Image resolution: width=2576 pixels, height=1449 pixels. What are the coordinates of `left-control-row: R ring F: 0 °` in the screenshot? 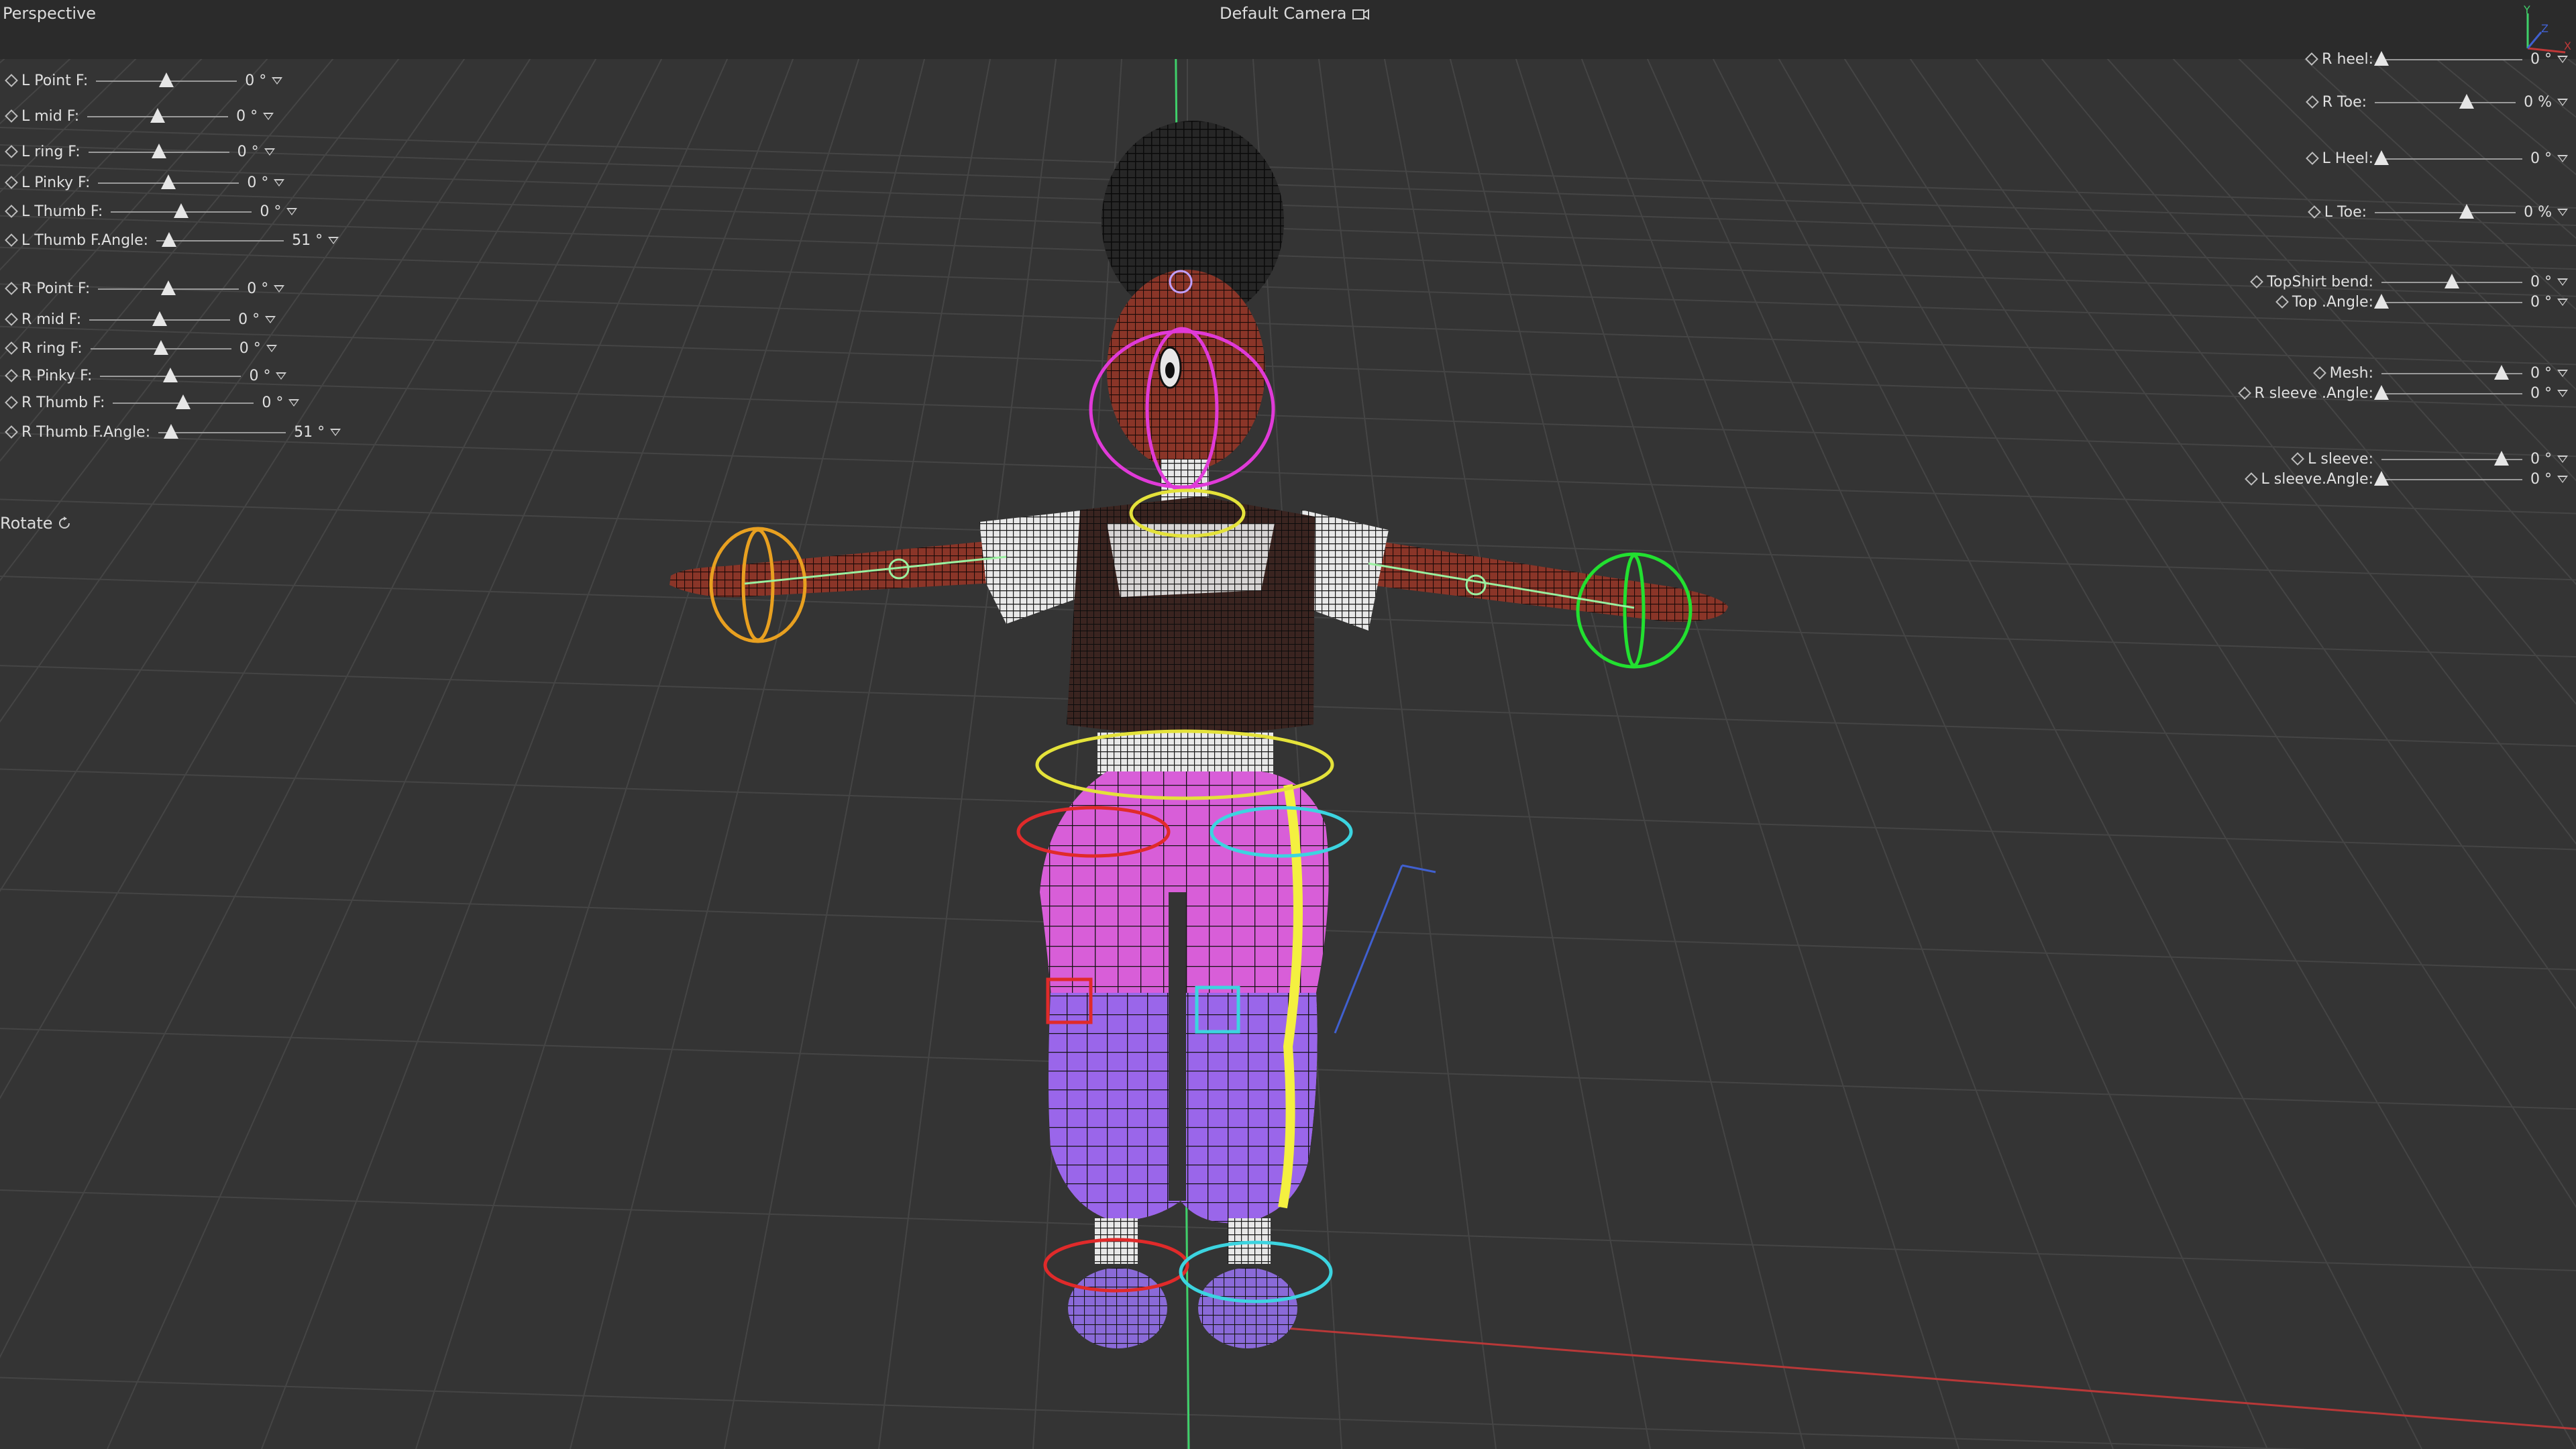 It's located at (140, 348).